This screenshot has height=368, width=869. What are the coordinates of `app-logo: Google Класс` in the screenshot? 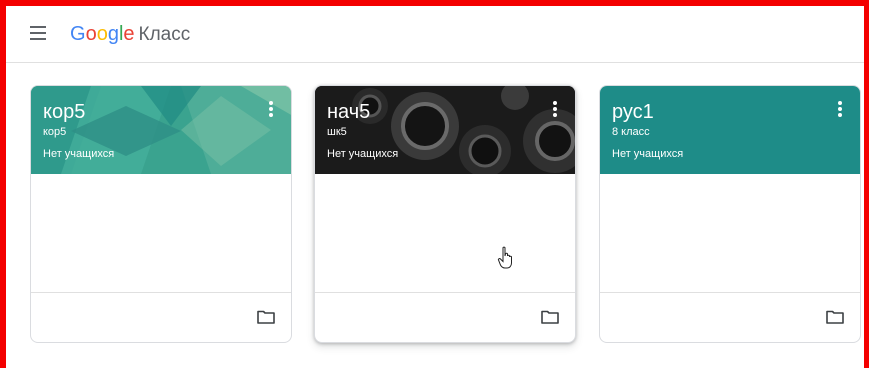 It's located at (130, 34).